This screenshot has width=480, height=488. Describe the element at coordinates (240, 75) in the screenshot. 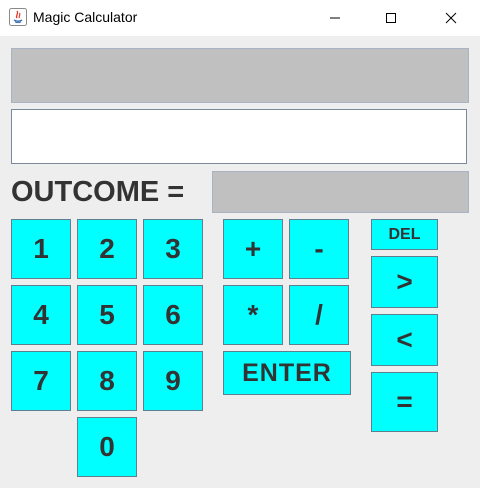

I see `expression-display` at that location.